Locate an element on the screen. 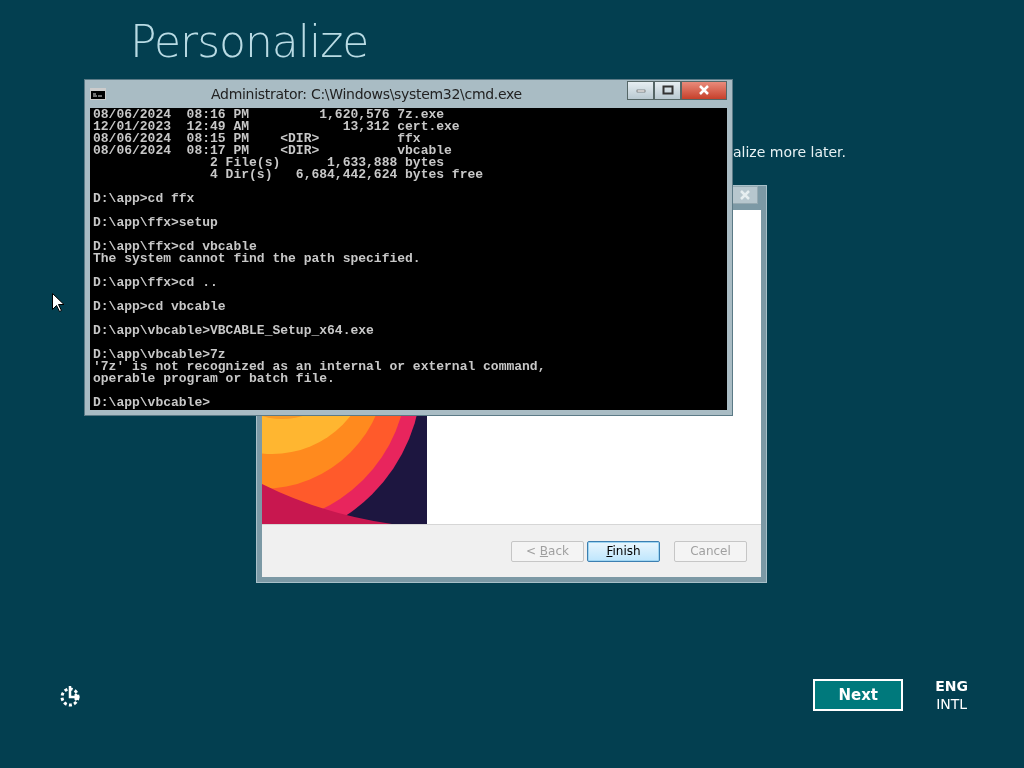  console-line: '7z' is not recognized as an internal or external command, is located at coordinates (320, 367).